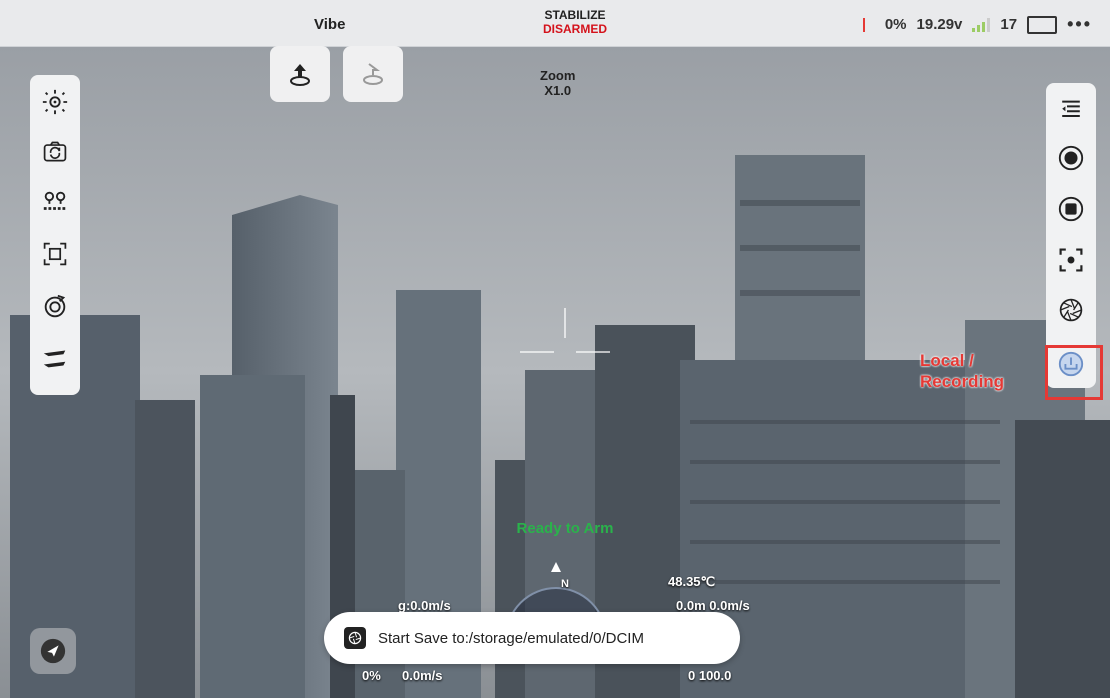  I want to click on rc-icon, so click(1042, 24).